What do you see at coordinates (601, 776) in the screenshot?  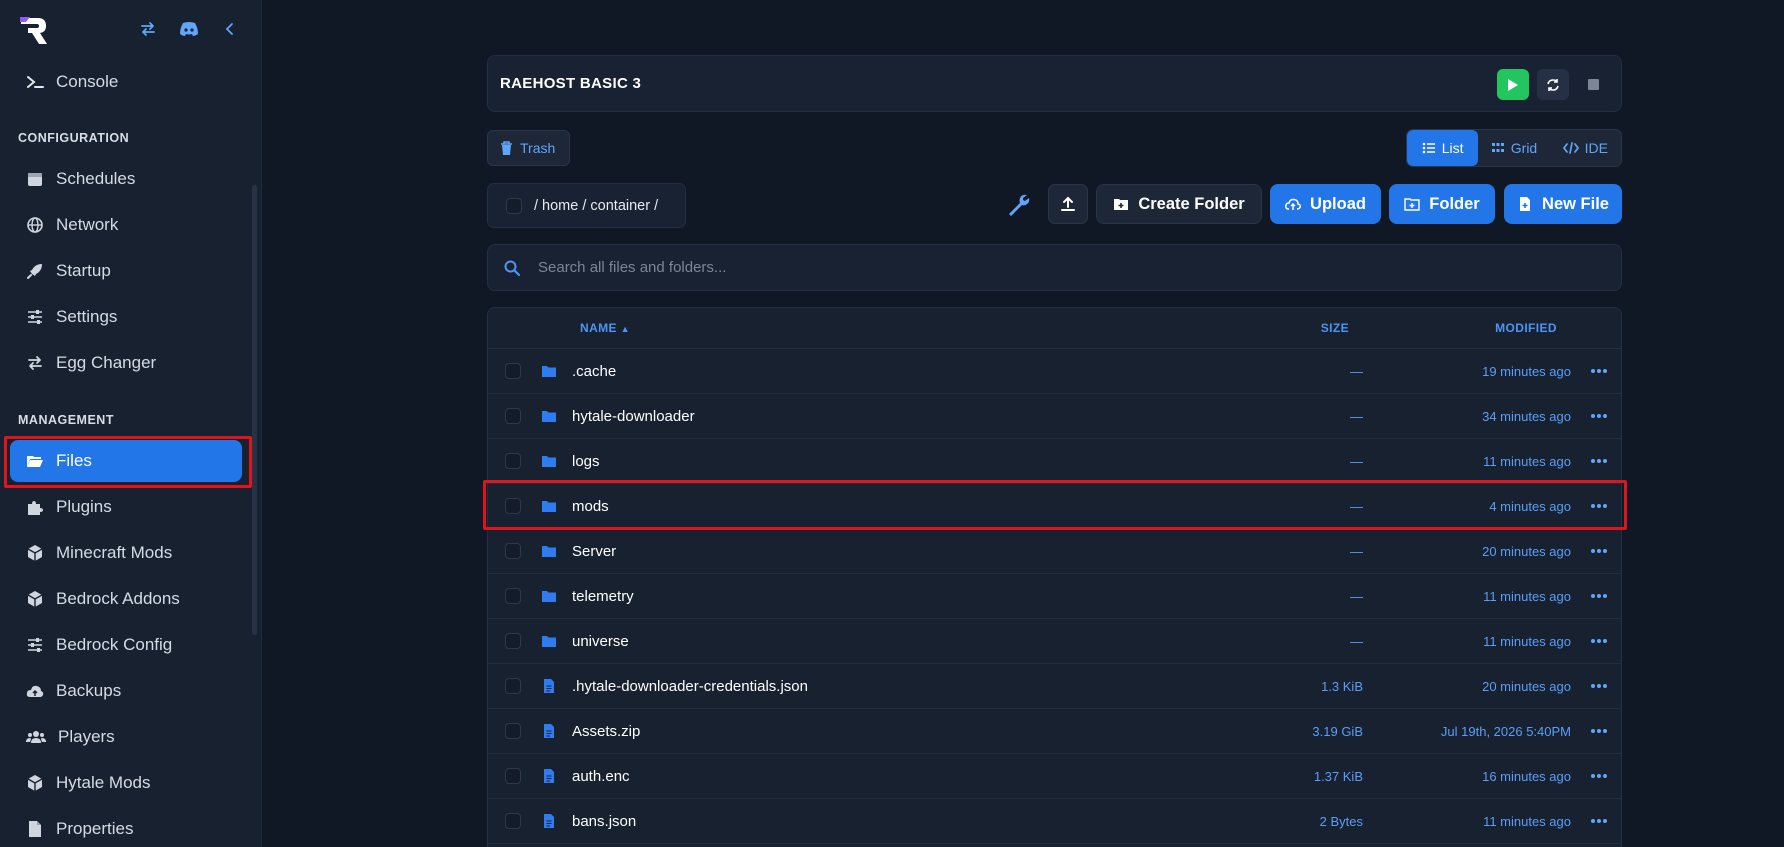 I see `file-name: auth.enc` at bounding box center [601, 776].